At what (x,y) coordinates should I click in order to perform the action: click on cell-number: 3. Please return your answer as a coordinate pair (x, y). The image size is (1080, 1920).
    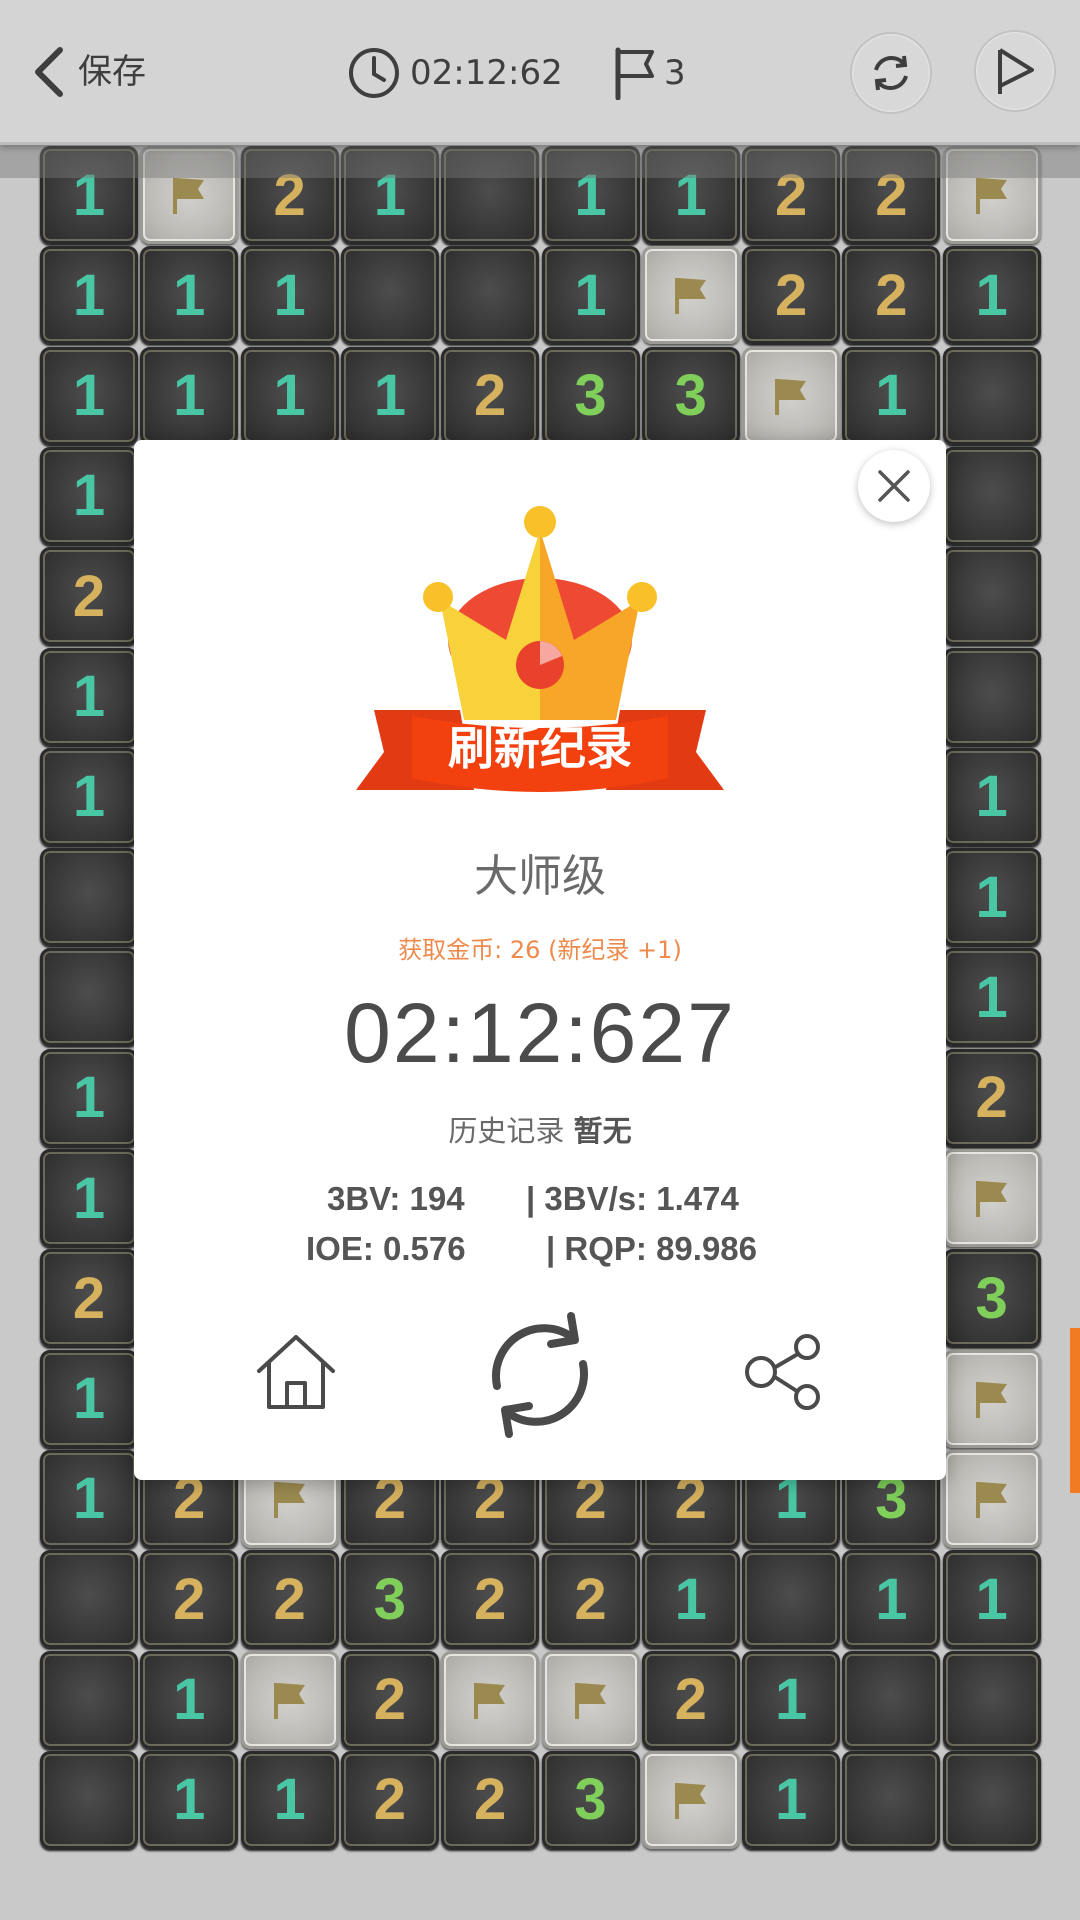
    Looking at the image, I should click on (590, 1800).